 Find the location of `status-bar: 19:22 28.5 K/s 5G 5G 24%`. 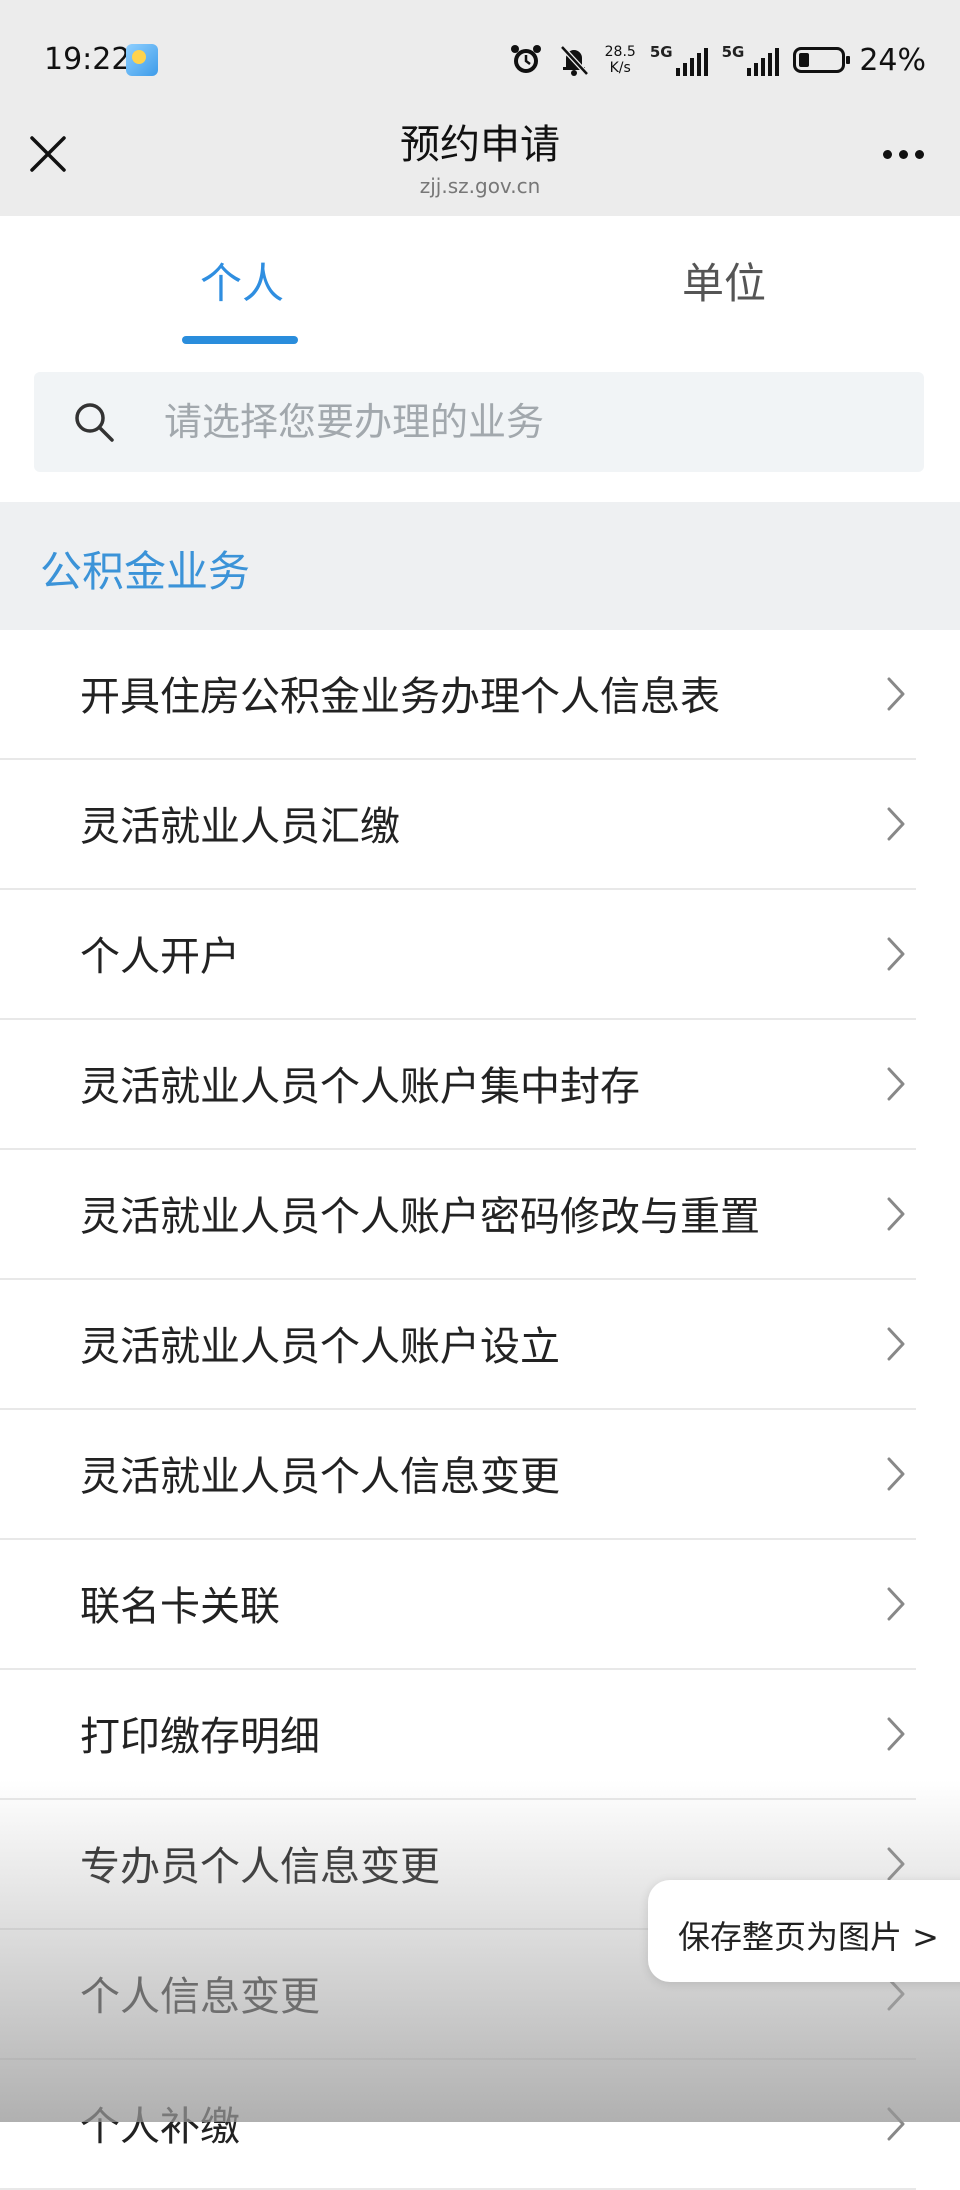

status-bar: 19:22 28.5 K/s 5G 5G 24% is located at coordinates (480, 60).